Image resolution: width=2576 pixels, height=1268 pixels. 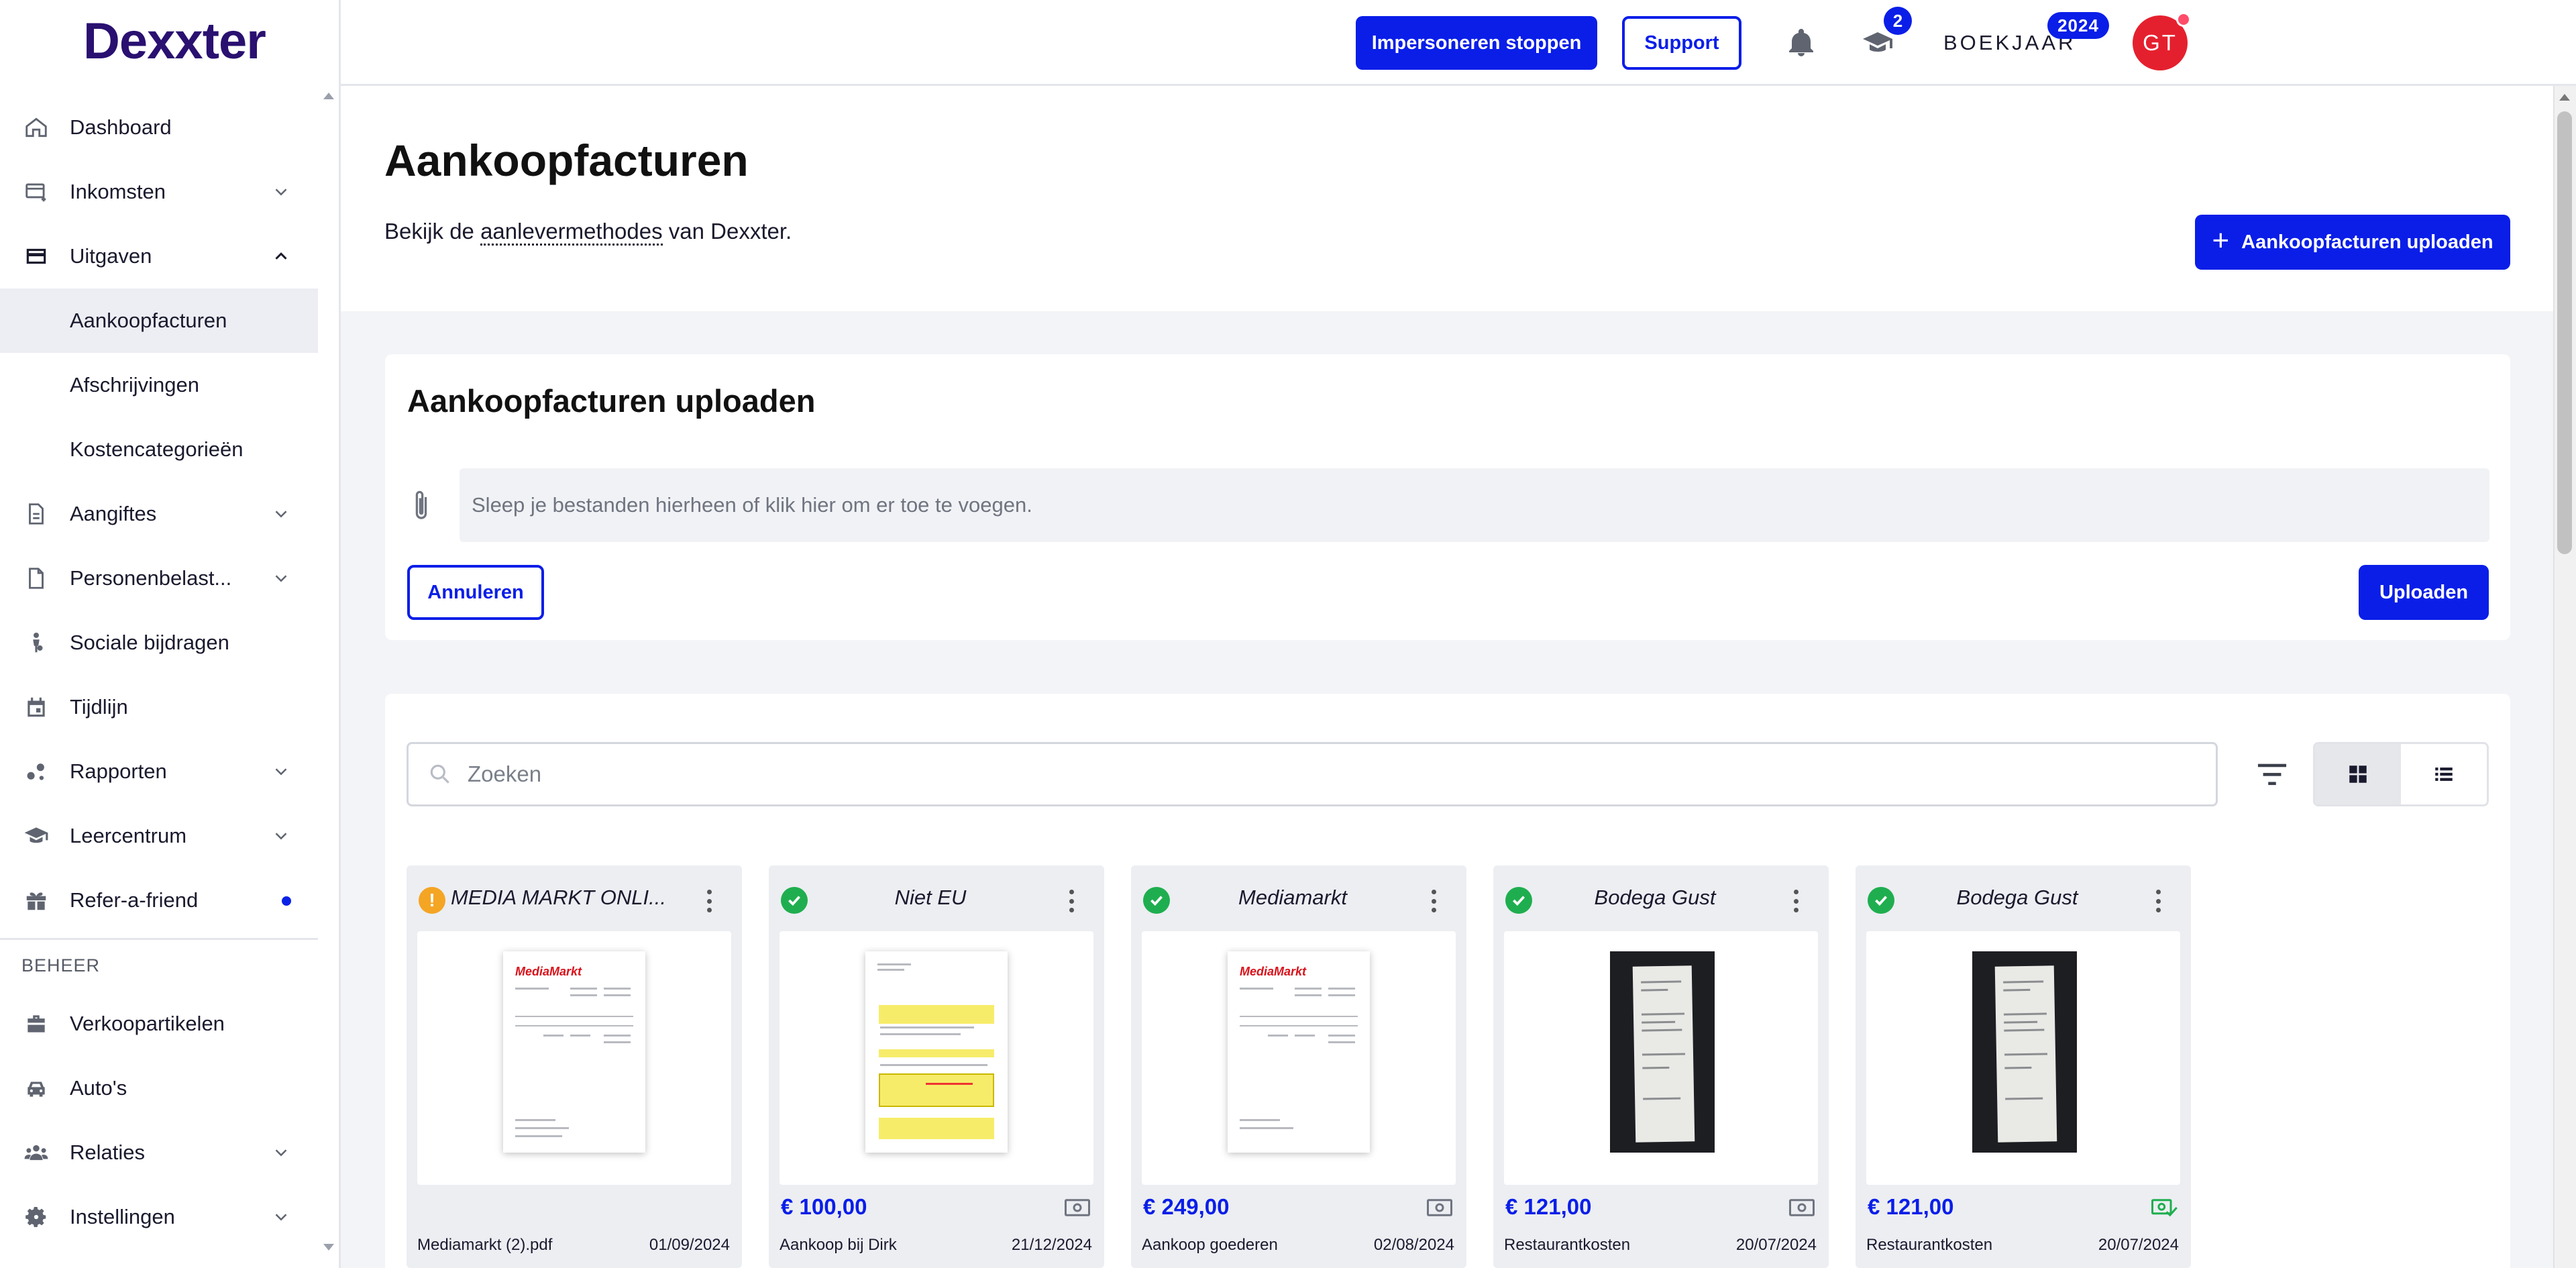 I want to click on sidebar-item-verkoopartikelen: Verkoopartikelen, so click(x=159, y=1024).